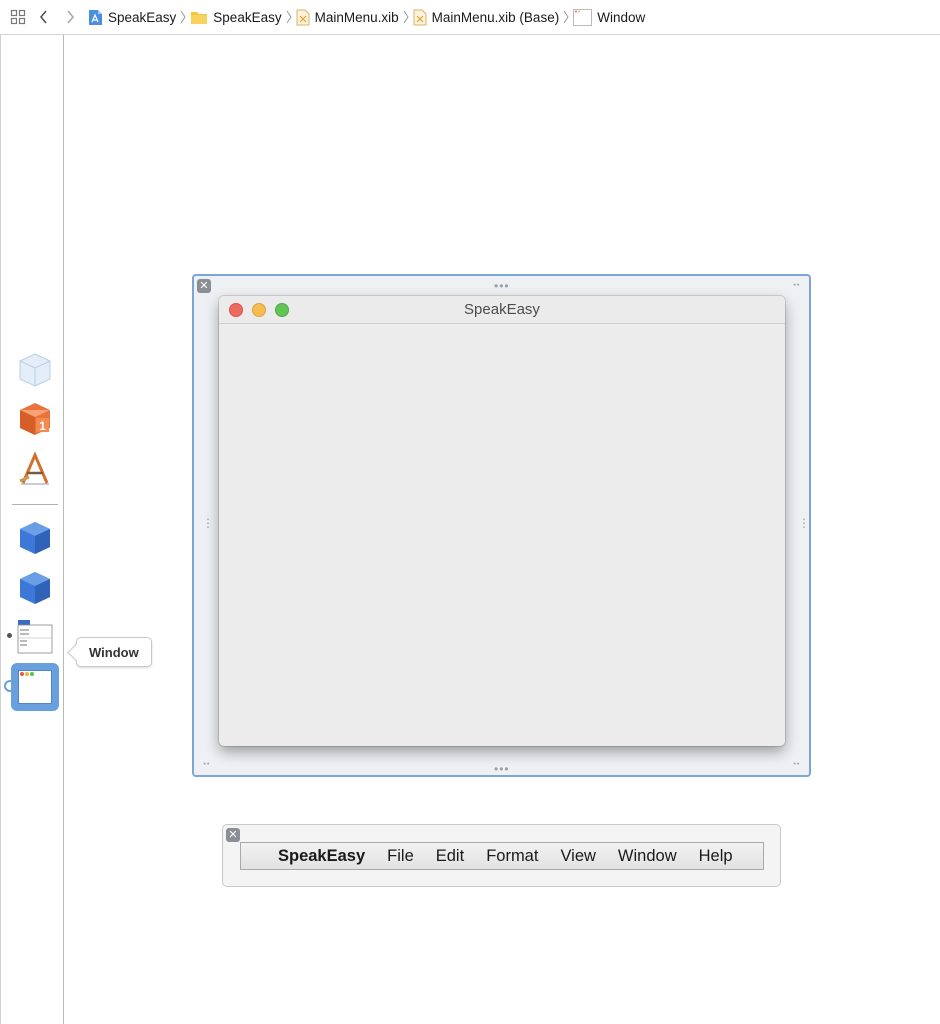 The image size is (940, 1024). Describe the element at coordinates (114, 652) in the screenshot. I see `outline-tooltip: Window` at that location.